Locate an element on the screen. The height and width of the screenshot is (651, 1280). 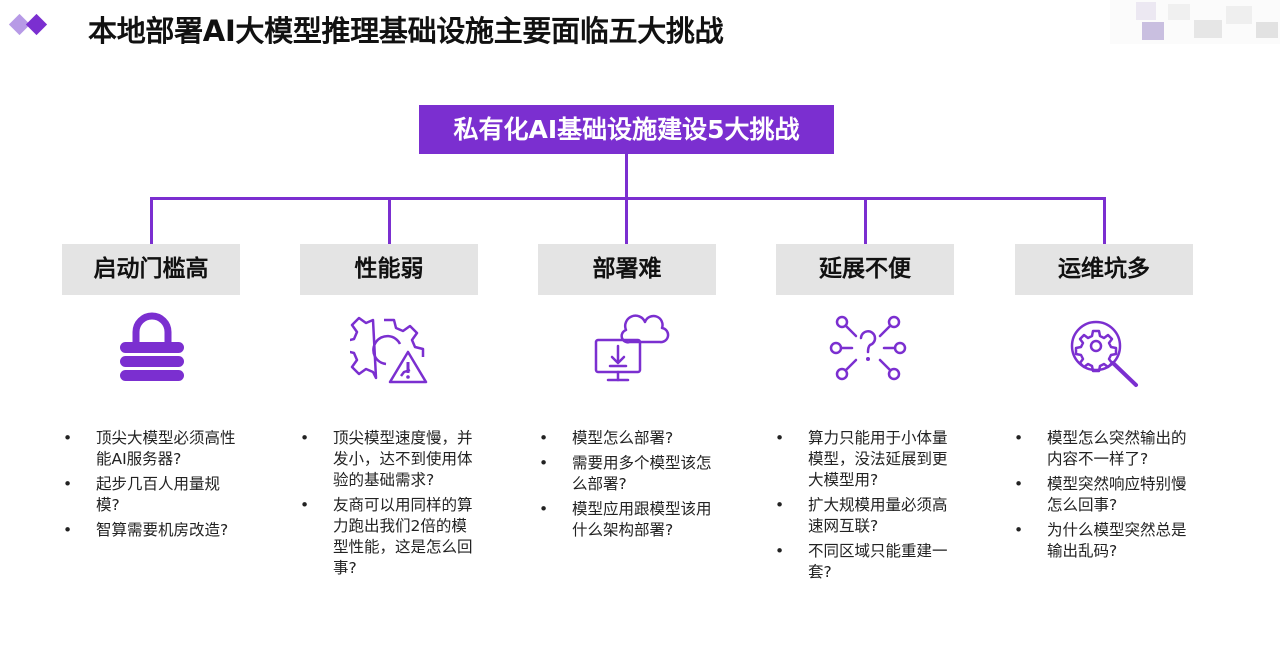
list-item: 模型应用跟模型该用什么架构部署? is located at coordinates (625, 520).